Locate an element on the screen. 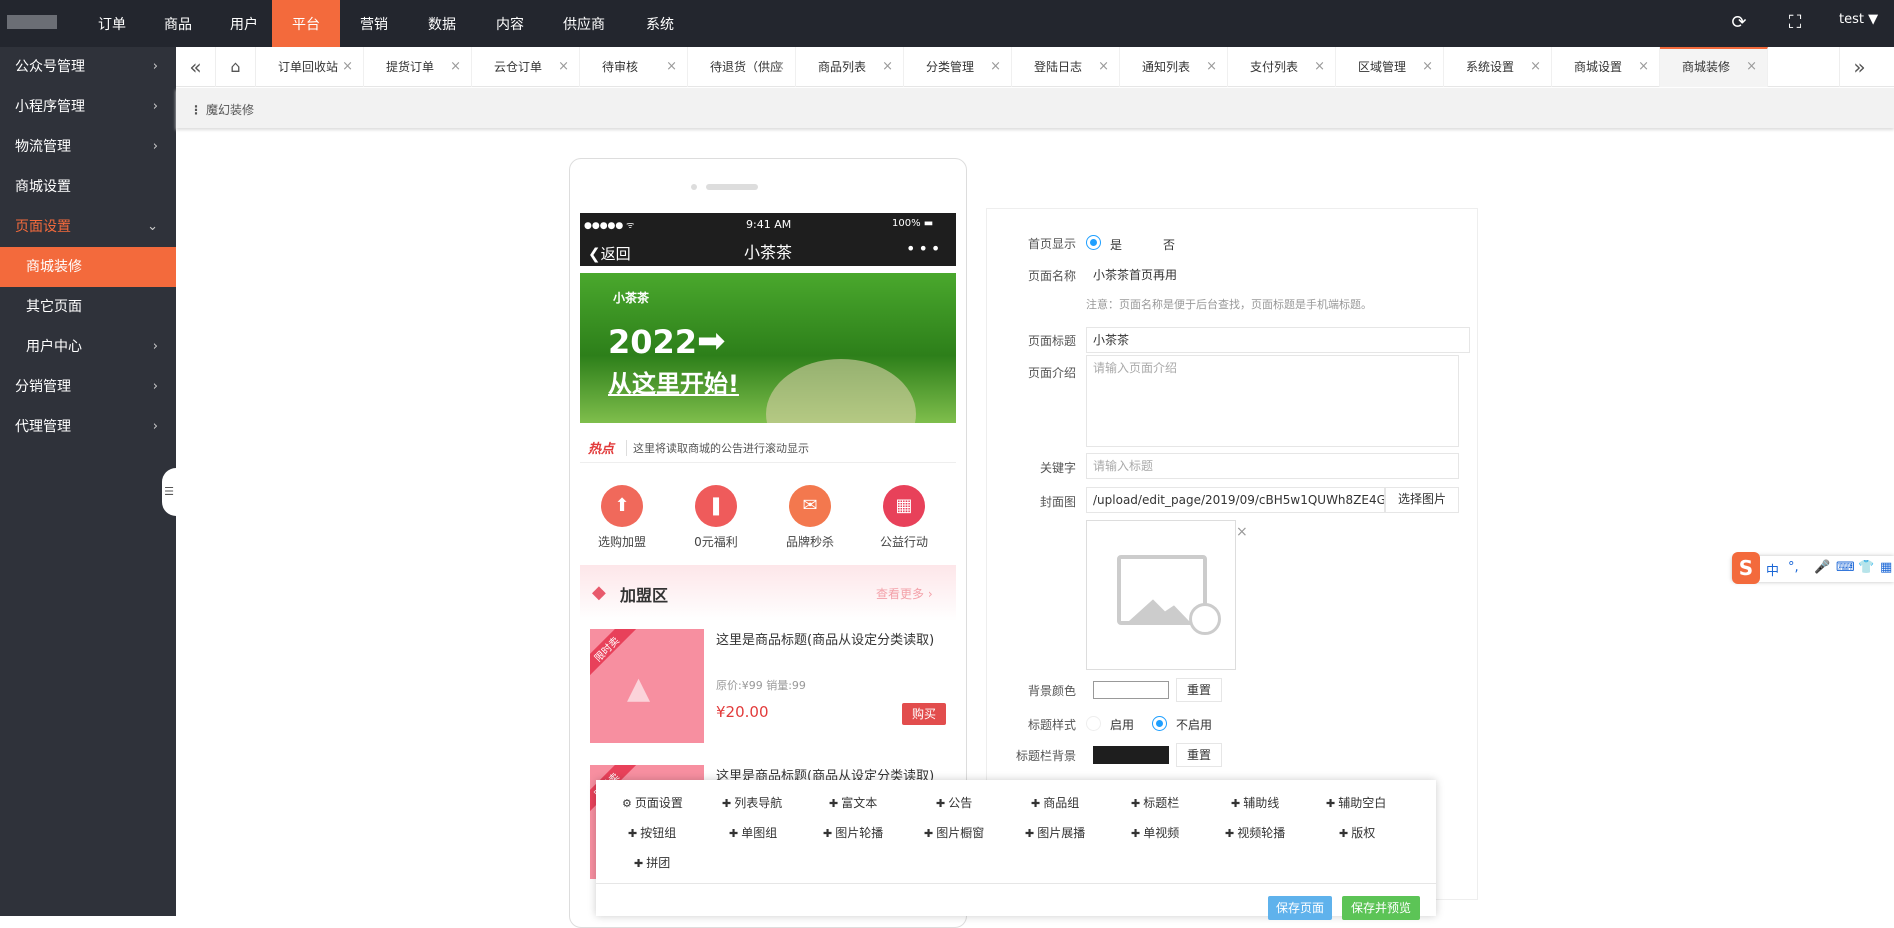  sidebar-item-logistics: 物流管理 › is located at coordinates (88, 147).